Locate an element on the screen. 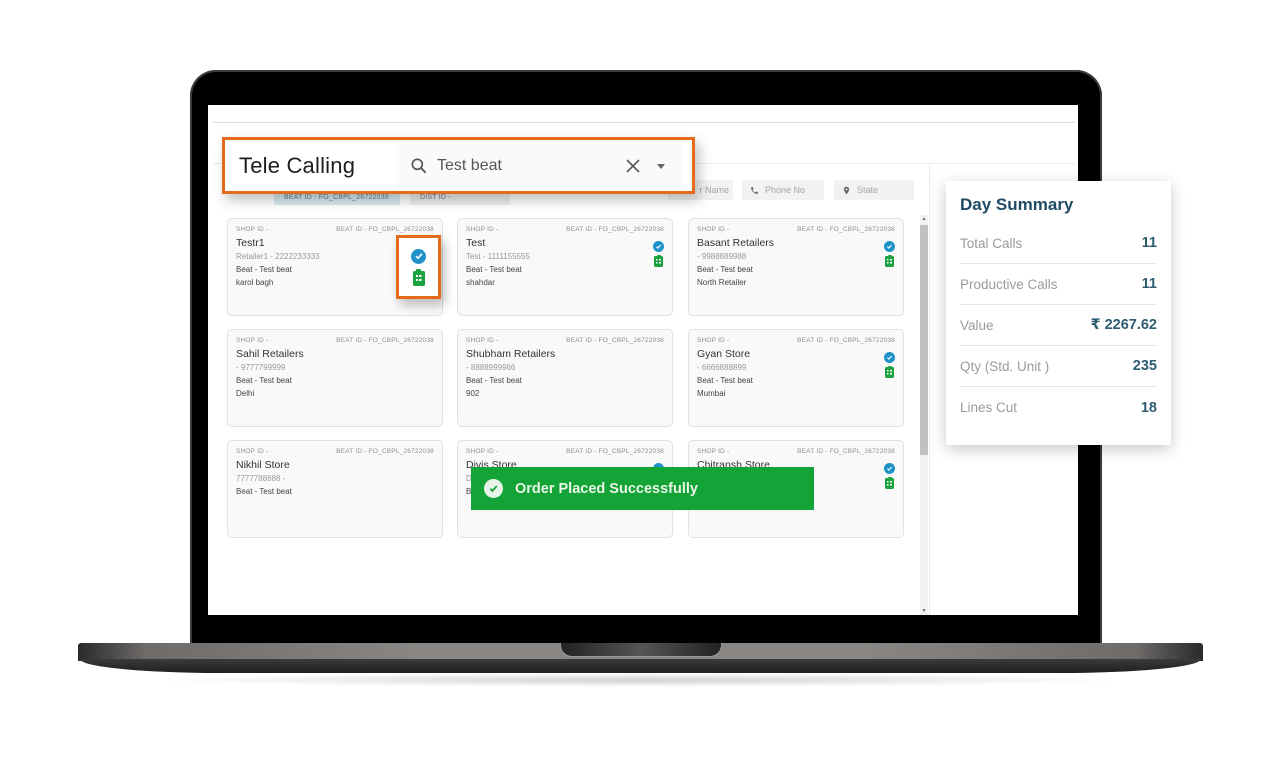  order-status-icons-callout is located at coordinates (418, 267).